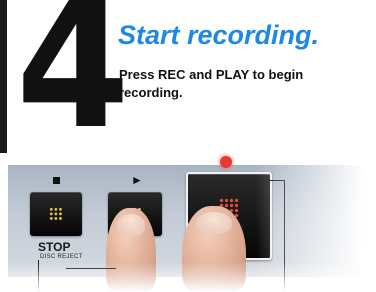 This screenshot has height=292, width=376. What do you see at coordinates (61, 257) in the screenshot?
I see `stop-sublabel: DISC REJECT` at bounding box center [61, 257].